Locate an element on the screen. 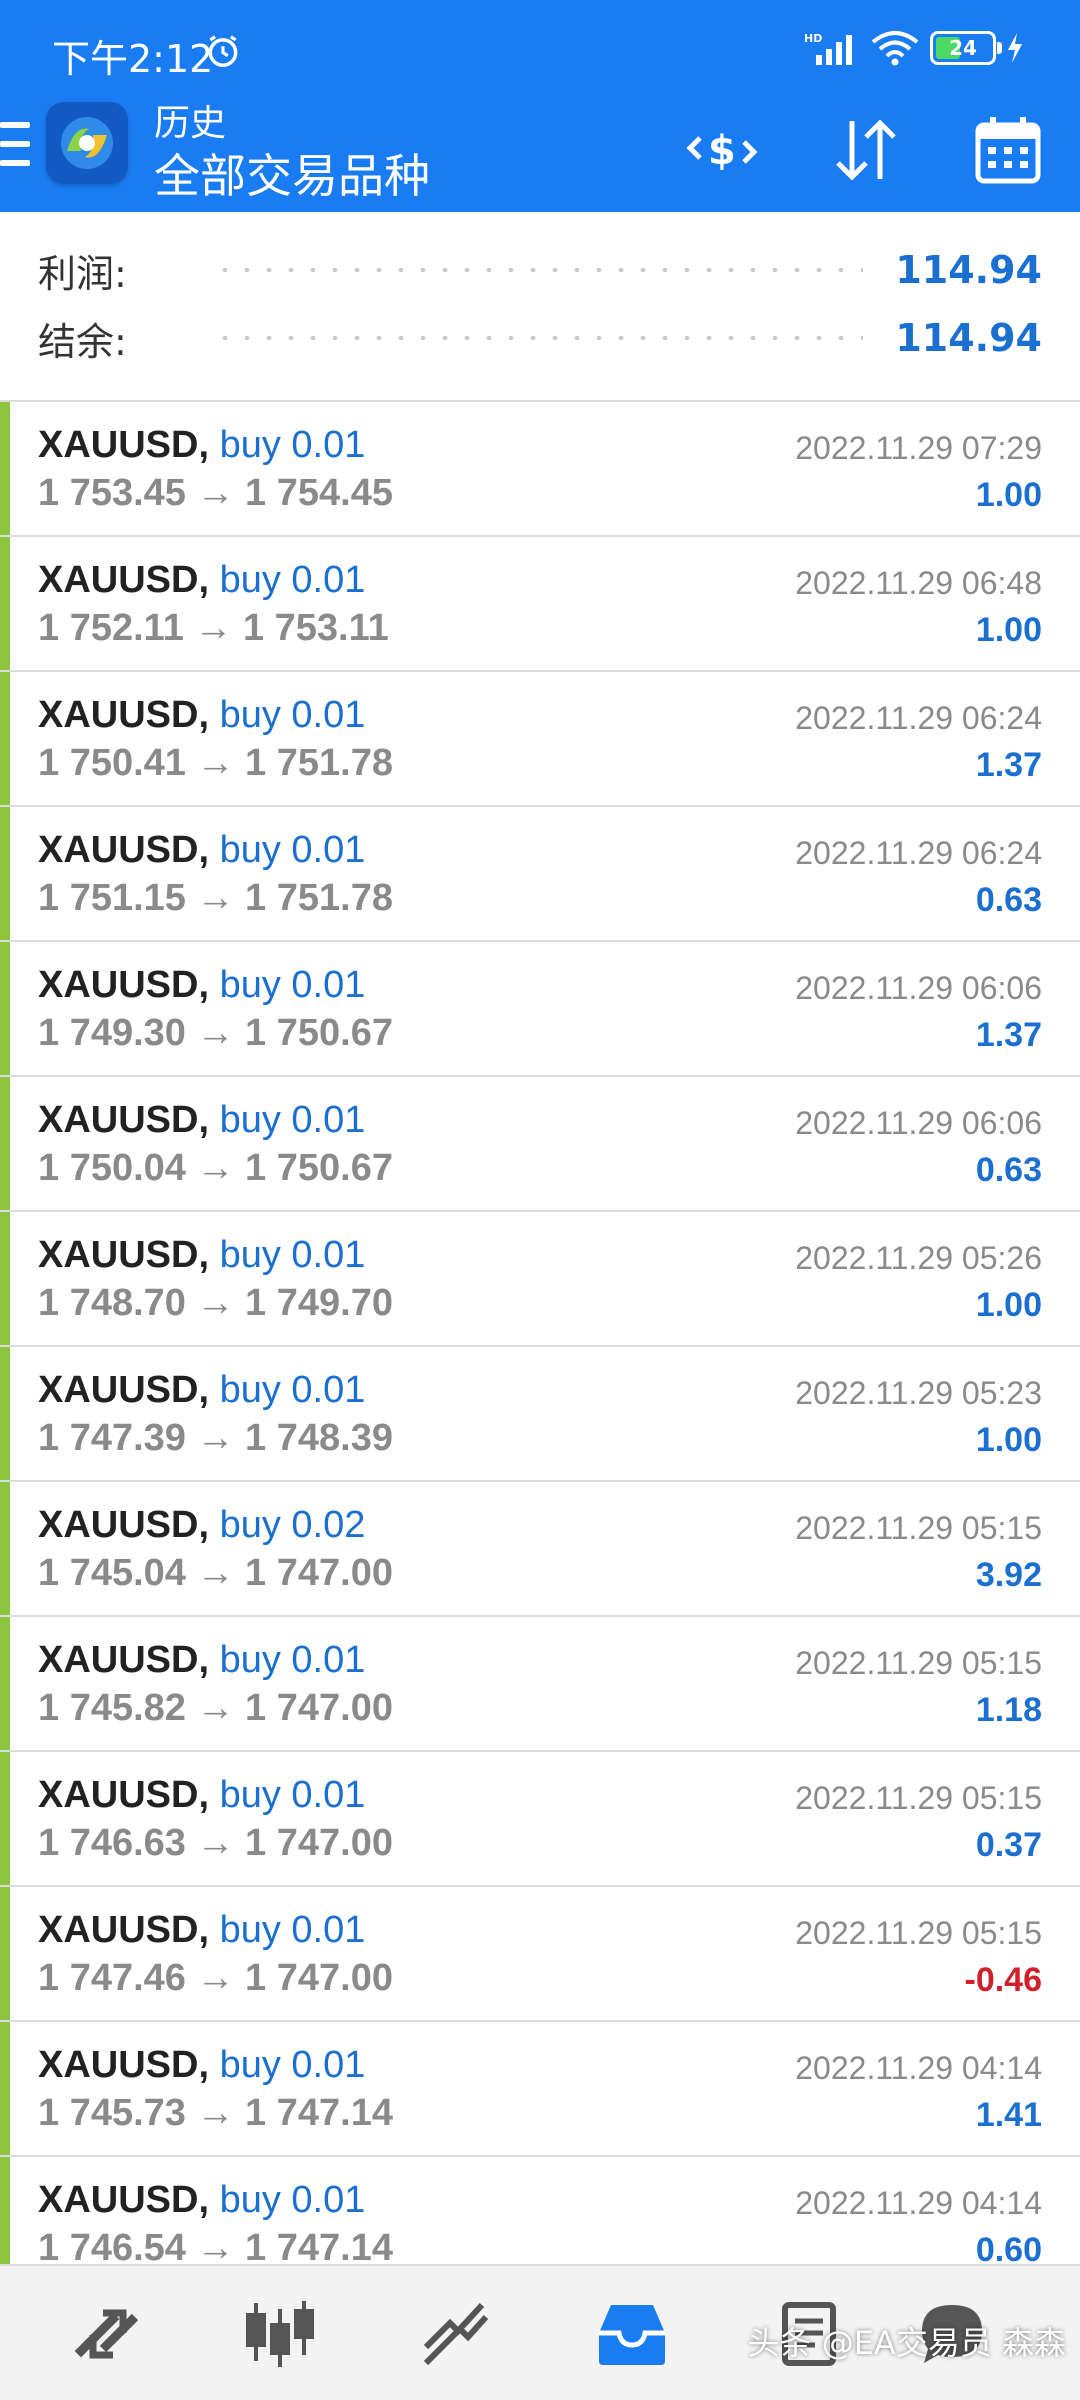 The image size is (1080, 2400). close-price: 1 747.14 is located at coordinates (319, 2245).